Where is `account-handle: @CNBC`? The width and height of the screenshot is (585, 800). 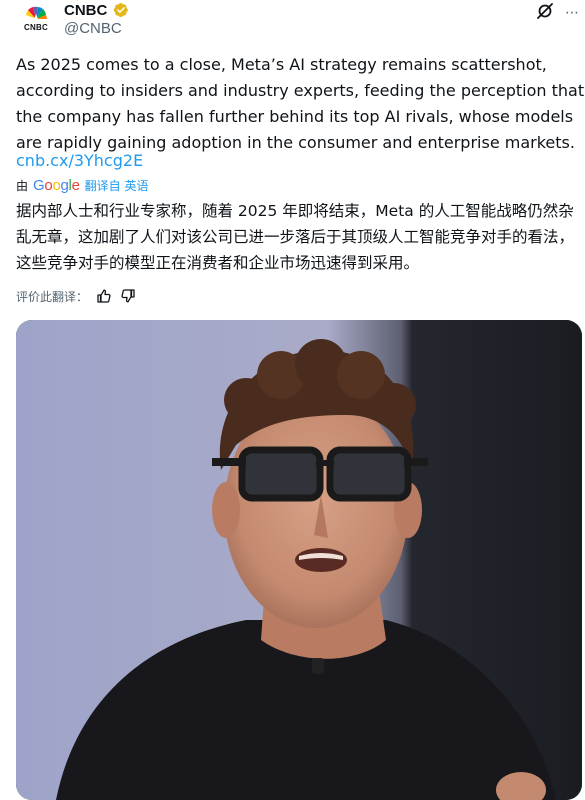 account-handle: @CNBC is located at coordinates (93, 28).